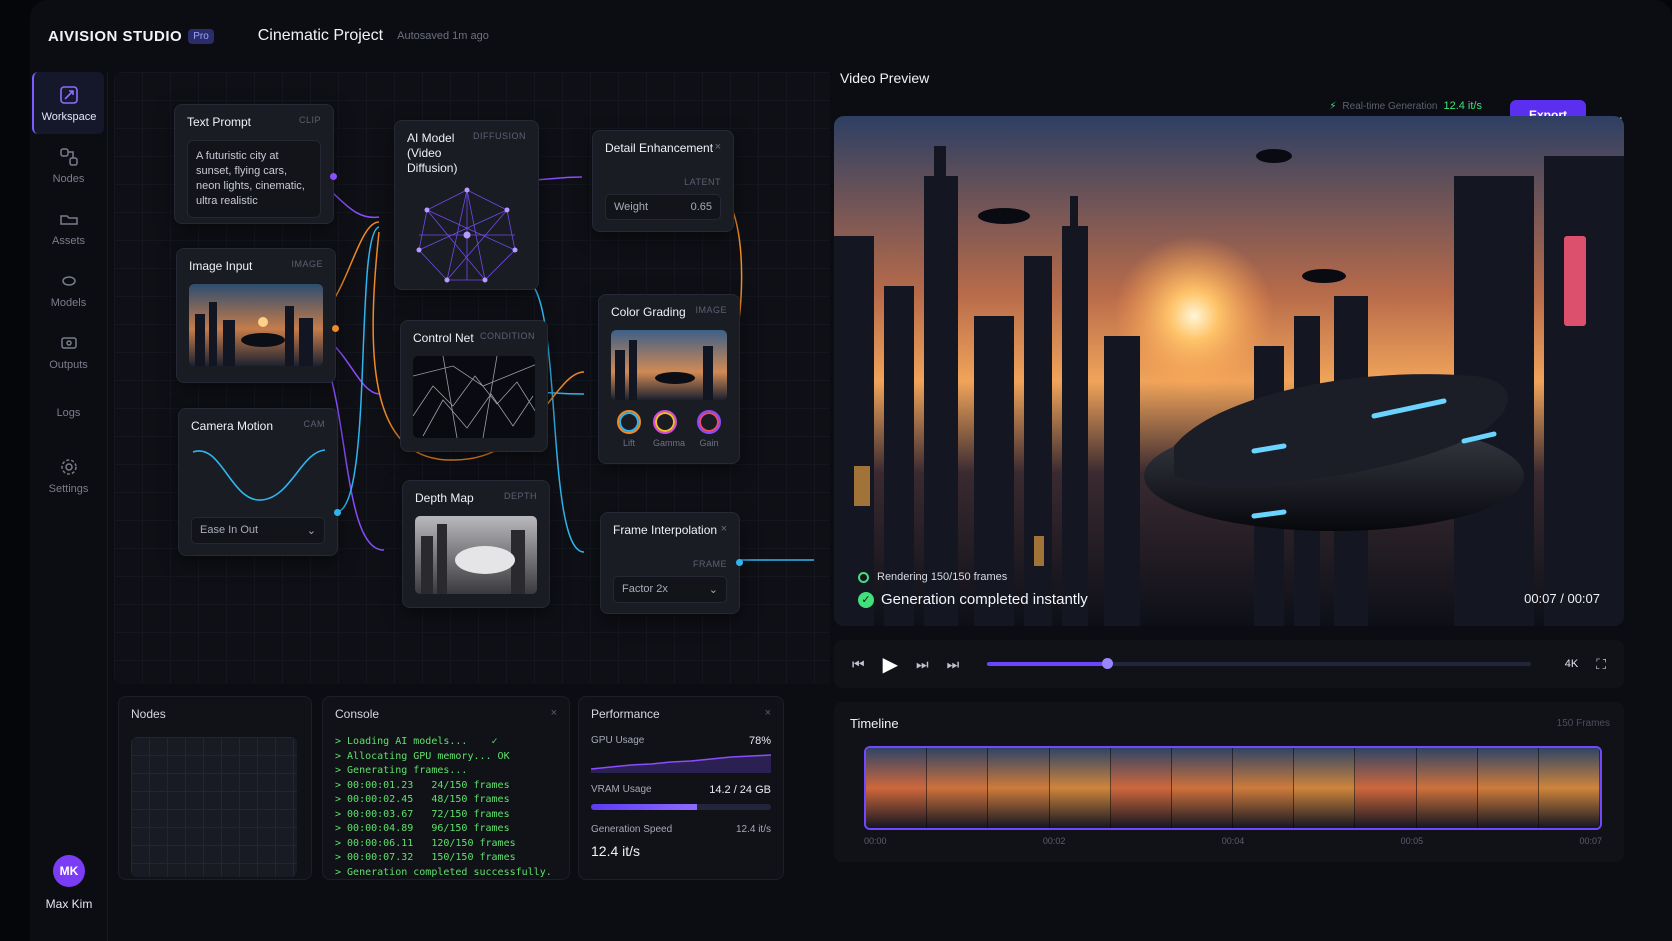 The height and width of the screenshot is (941, 1672). I want to click on factor-select: Factor 2x ⌄, so click(670, 589).